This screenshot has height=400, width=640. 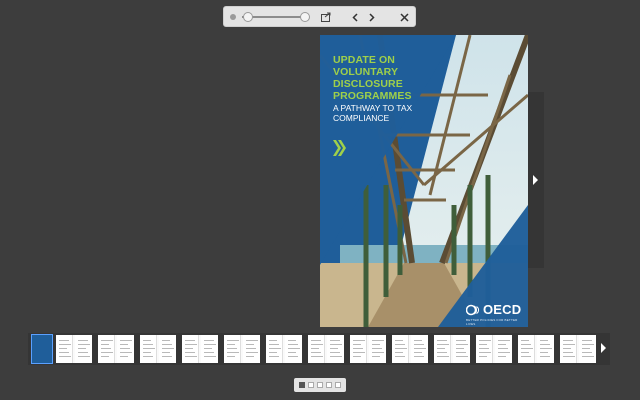 I want to click on oecd-tagline: BETTER POLICIES FOR BETTER LIVES, so click(x=492, y=322).